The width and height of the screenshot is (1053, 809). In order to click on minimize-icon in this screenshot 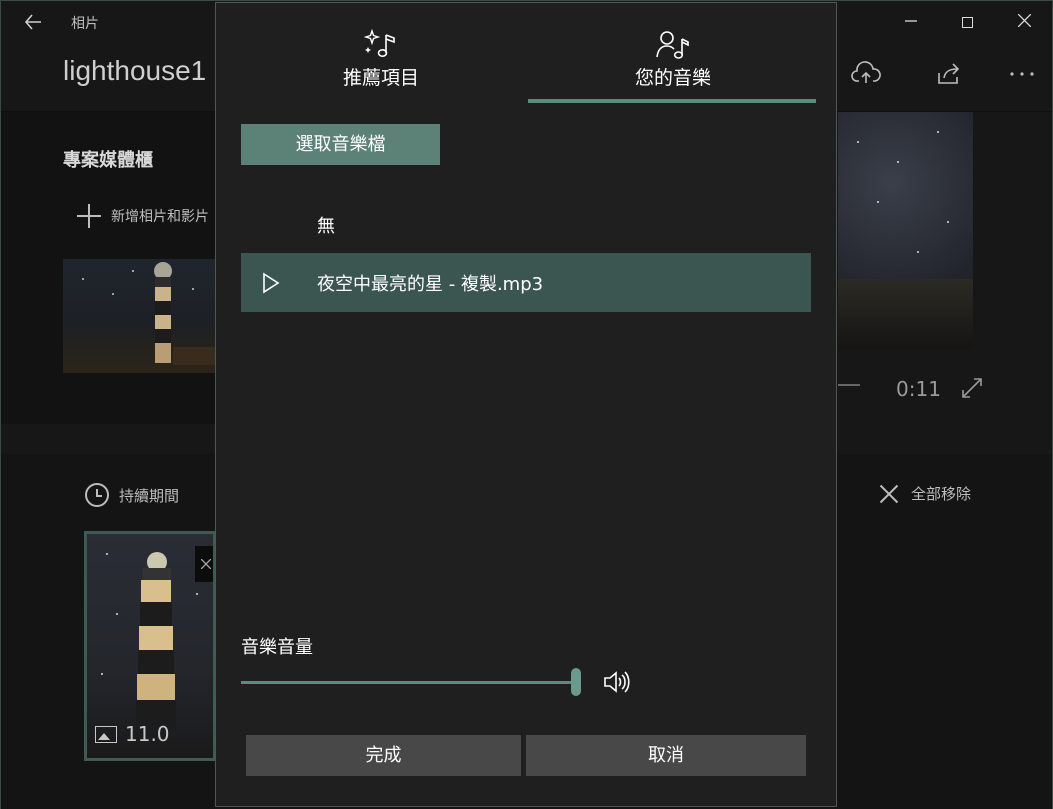, I will do `click(911, 21)`.